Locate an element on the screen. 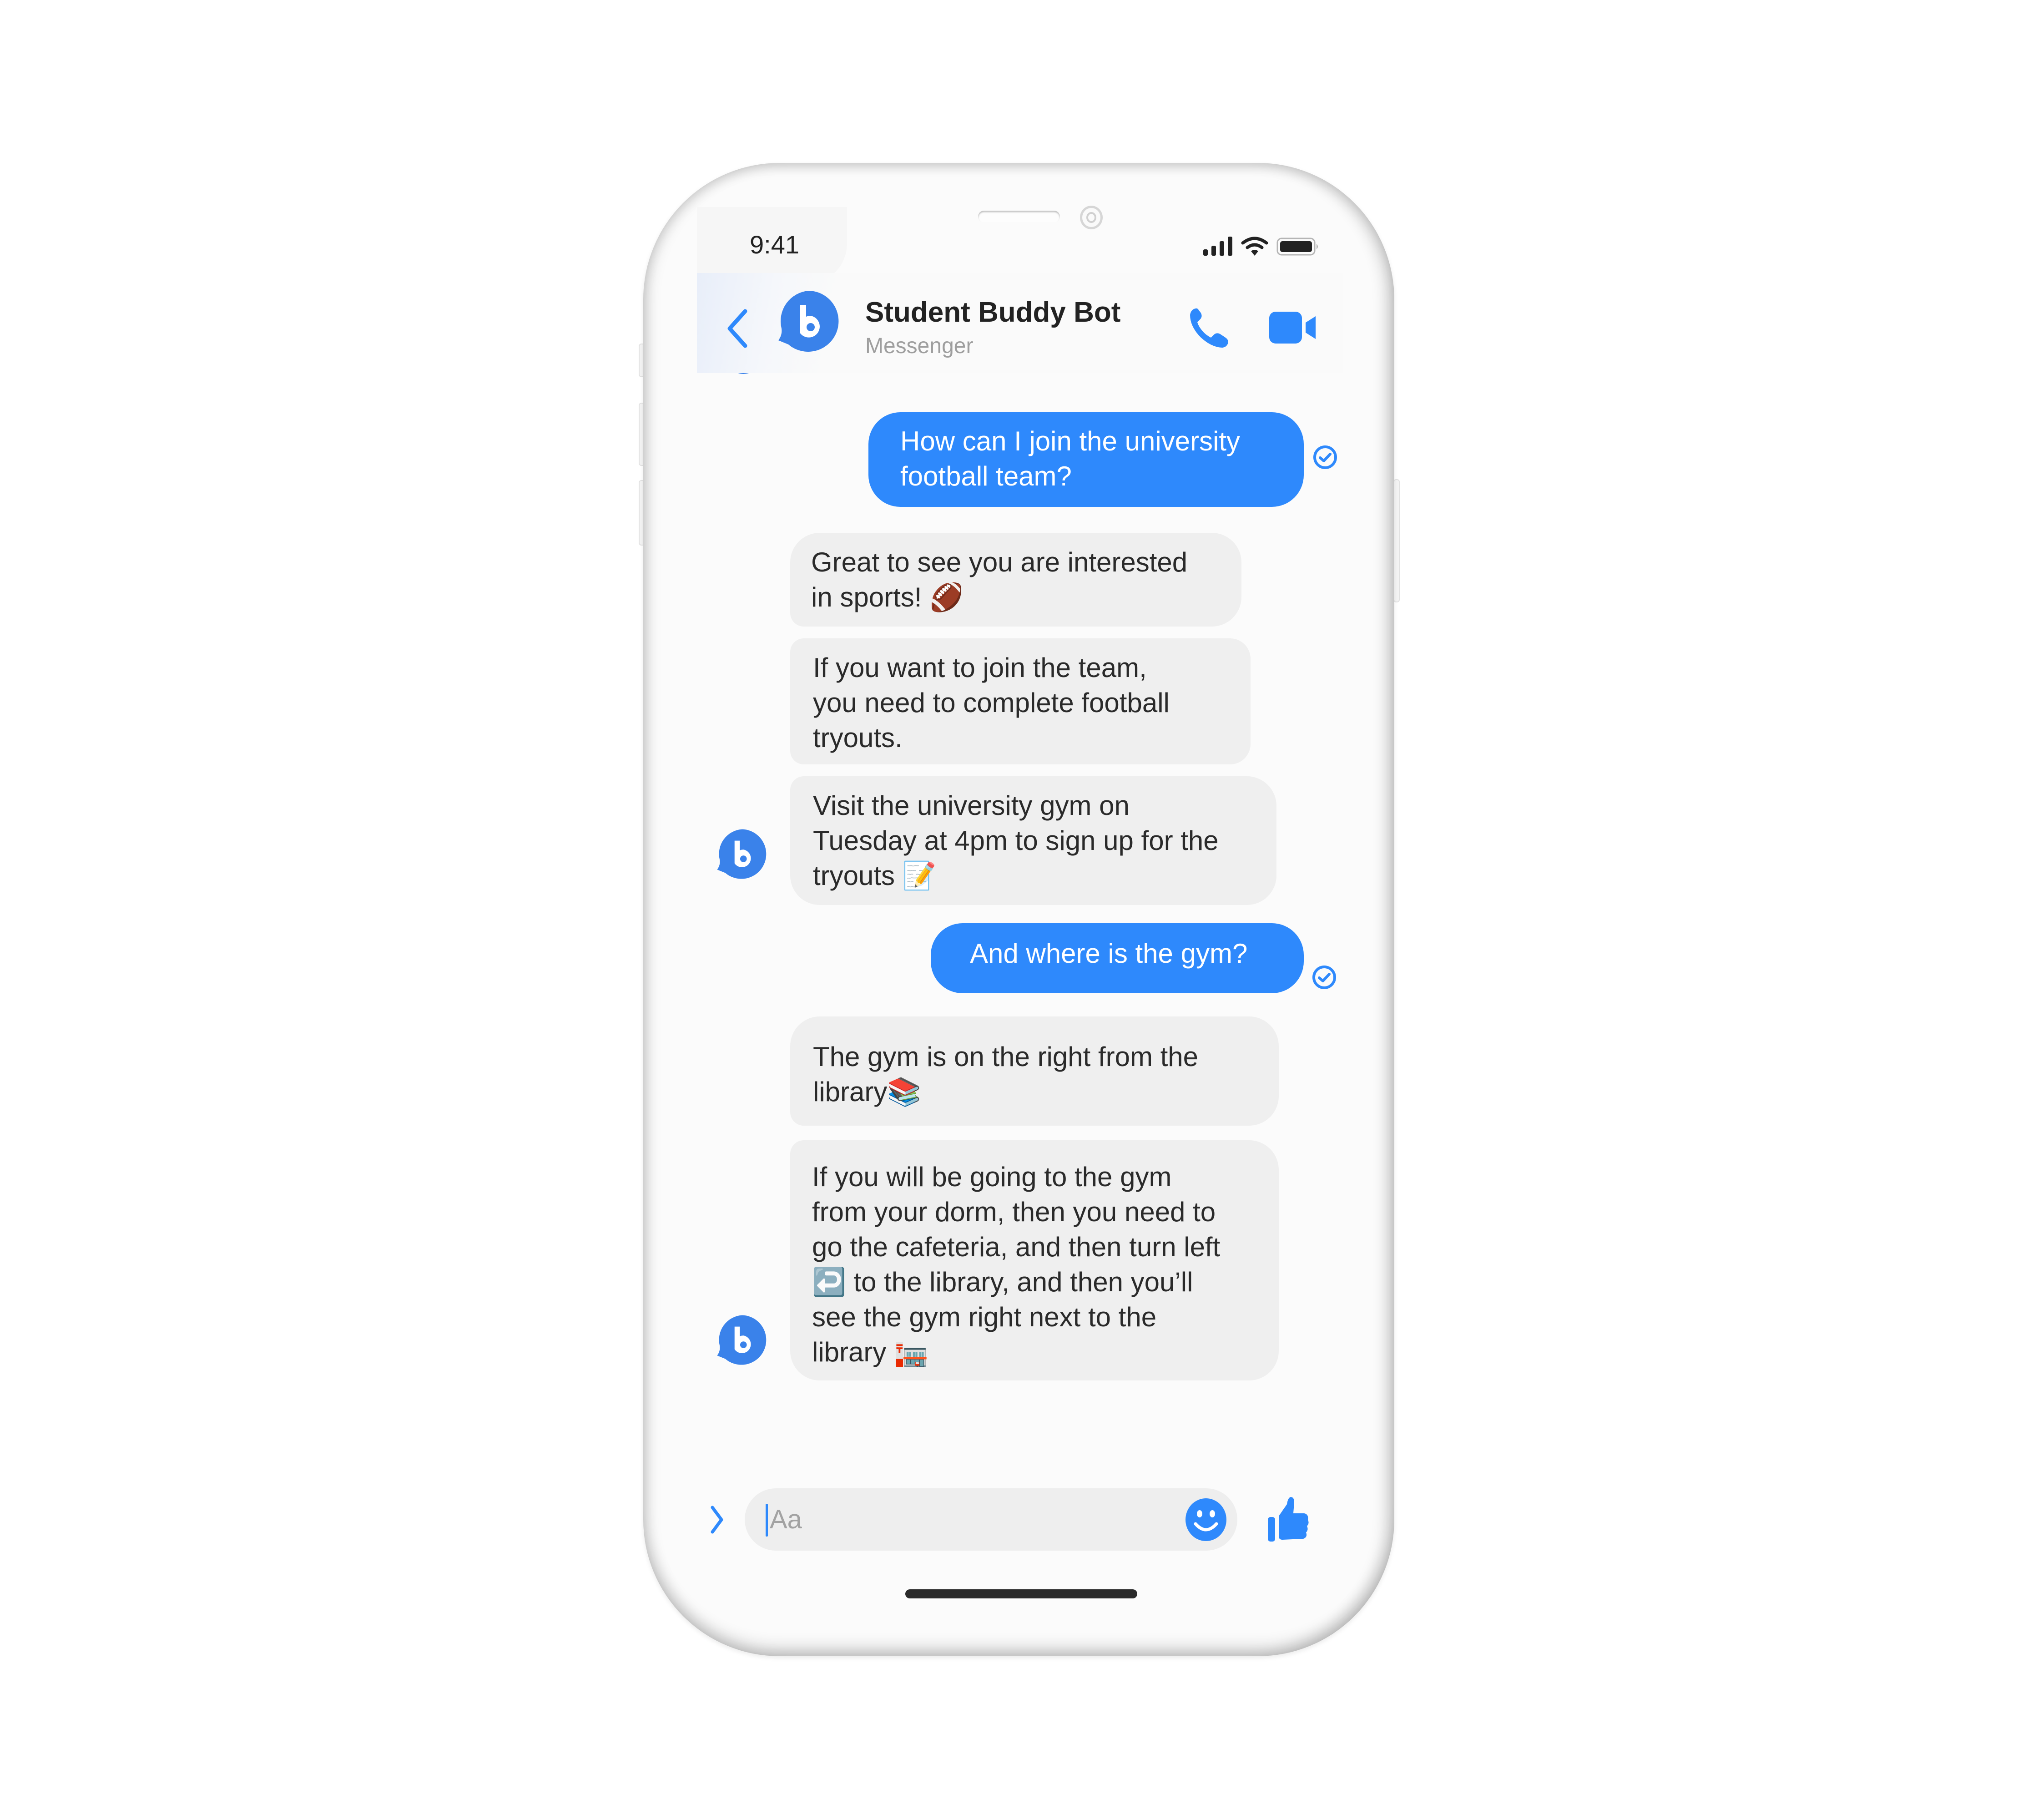  message-input is located at coordinates (991, 1520).